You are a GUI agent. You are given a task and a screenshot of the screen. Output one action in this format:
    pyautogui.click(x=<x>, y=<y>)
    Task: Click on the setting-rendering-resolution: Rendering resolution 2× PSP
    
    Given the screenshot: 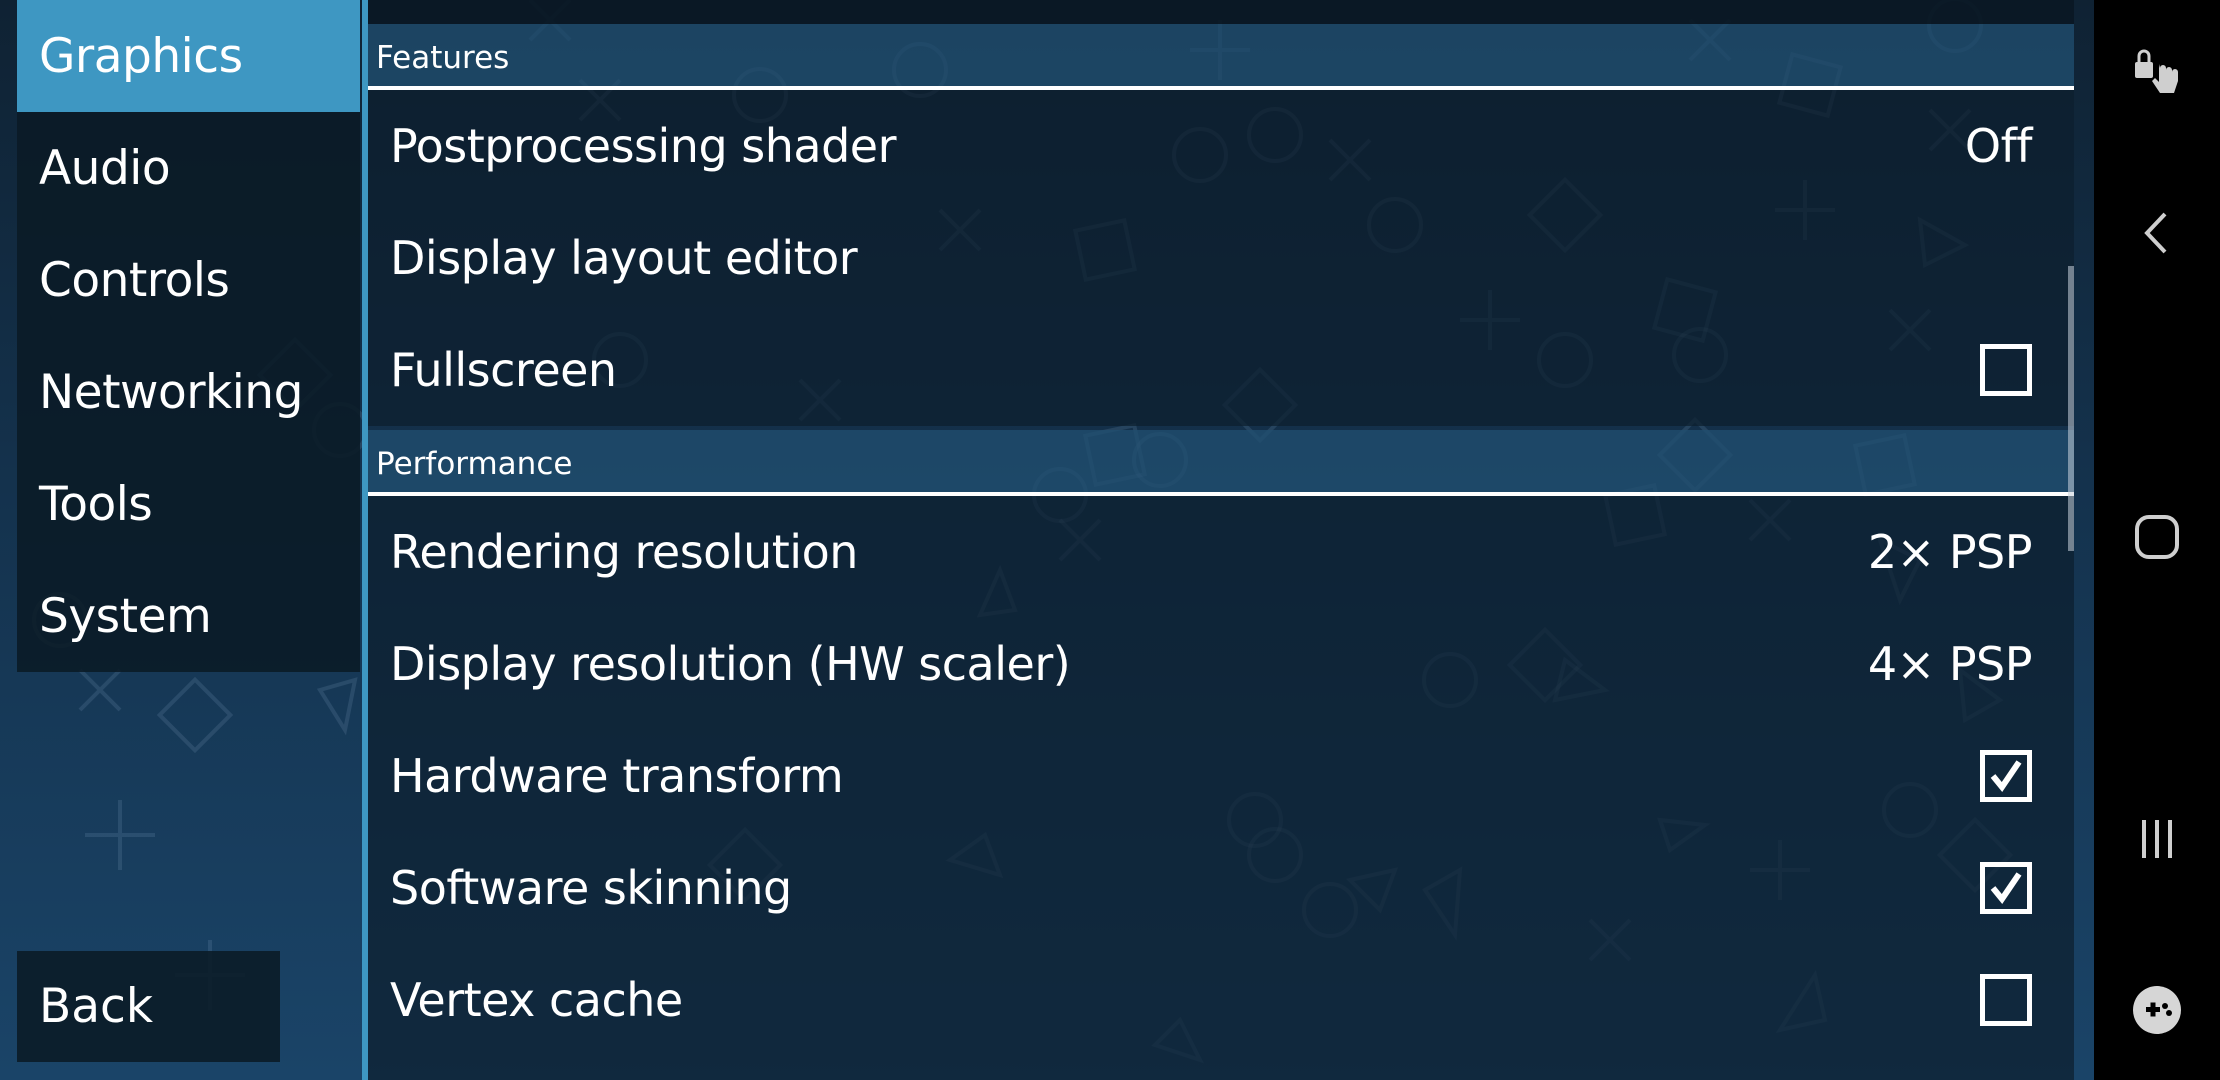 What is the action you would take?
    pyautogui.click(x=1221, y=552)
    